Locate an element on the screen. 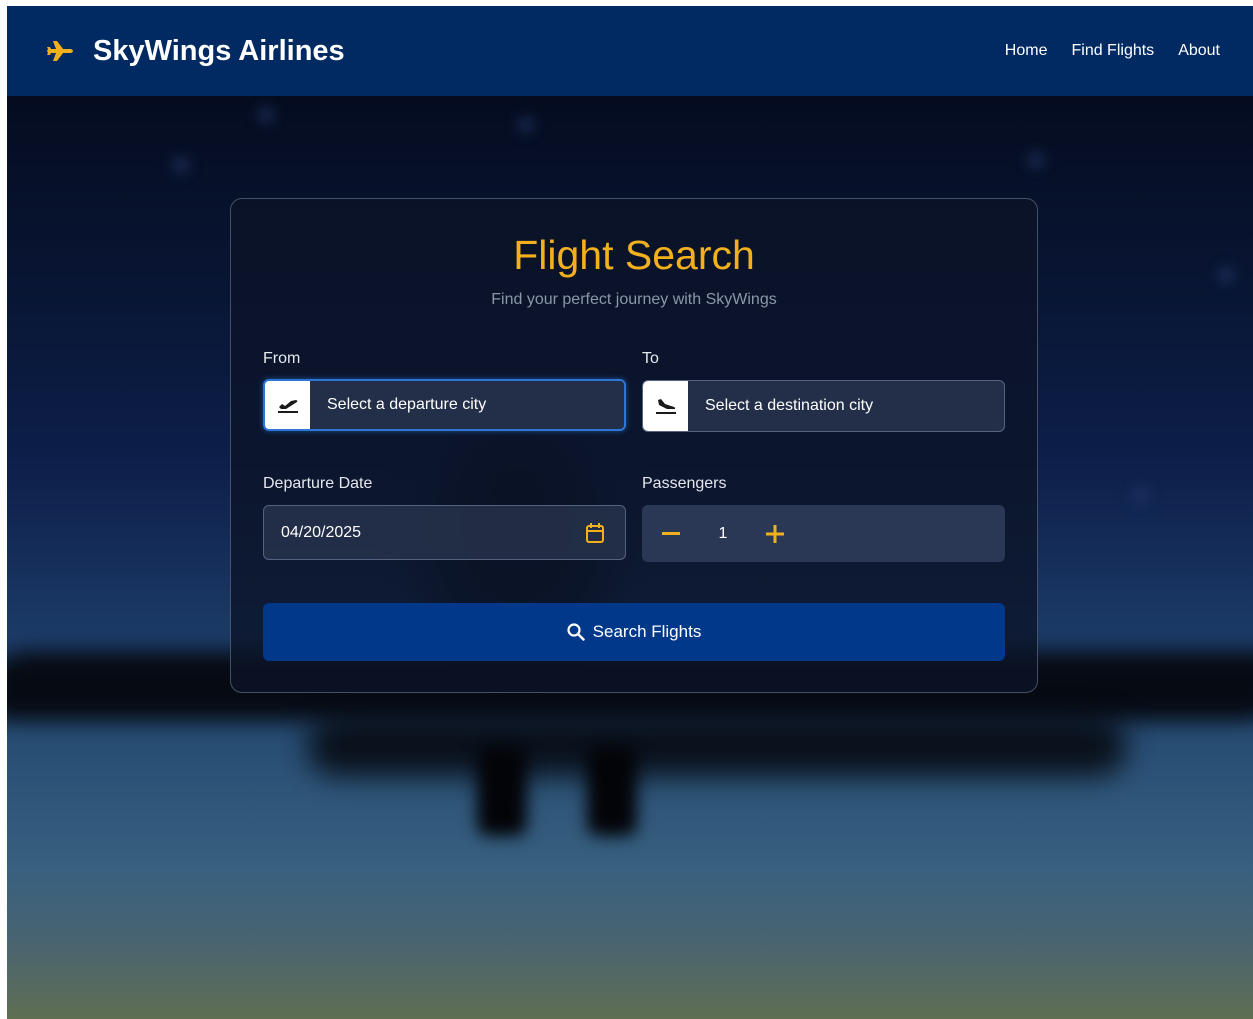  arrival-icon-cell is located at coordinates (665, 406).